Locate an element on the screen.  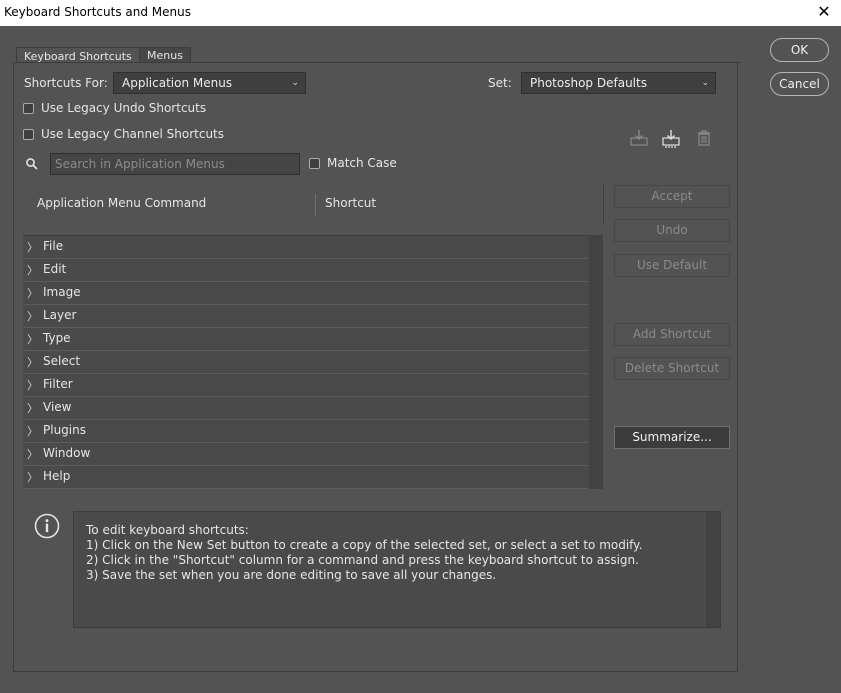
window-title: Keyboard Shortcuts and Menus is located at coordinates (97, 12).